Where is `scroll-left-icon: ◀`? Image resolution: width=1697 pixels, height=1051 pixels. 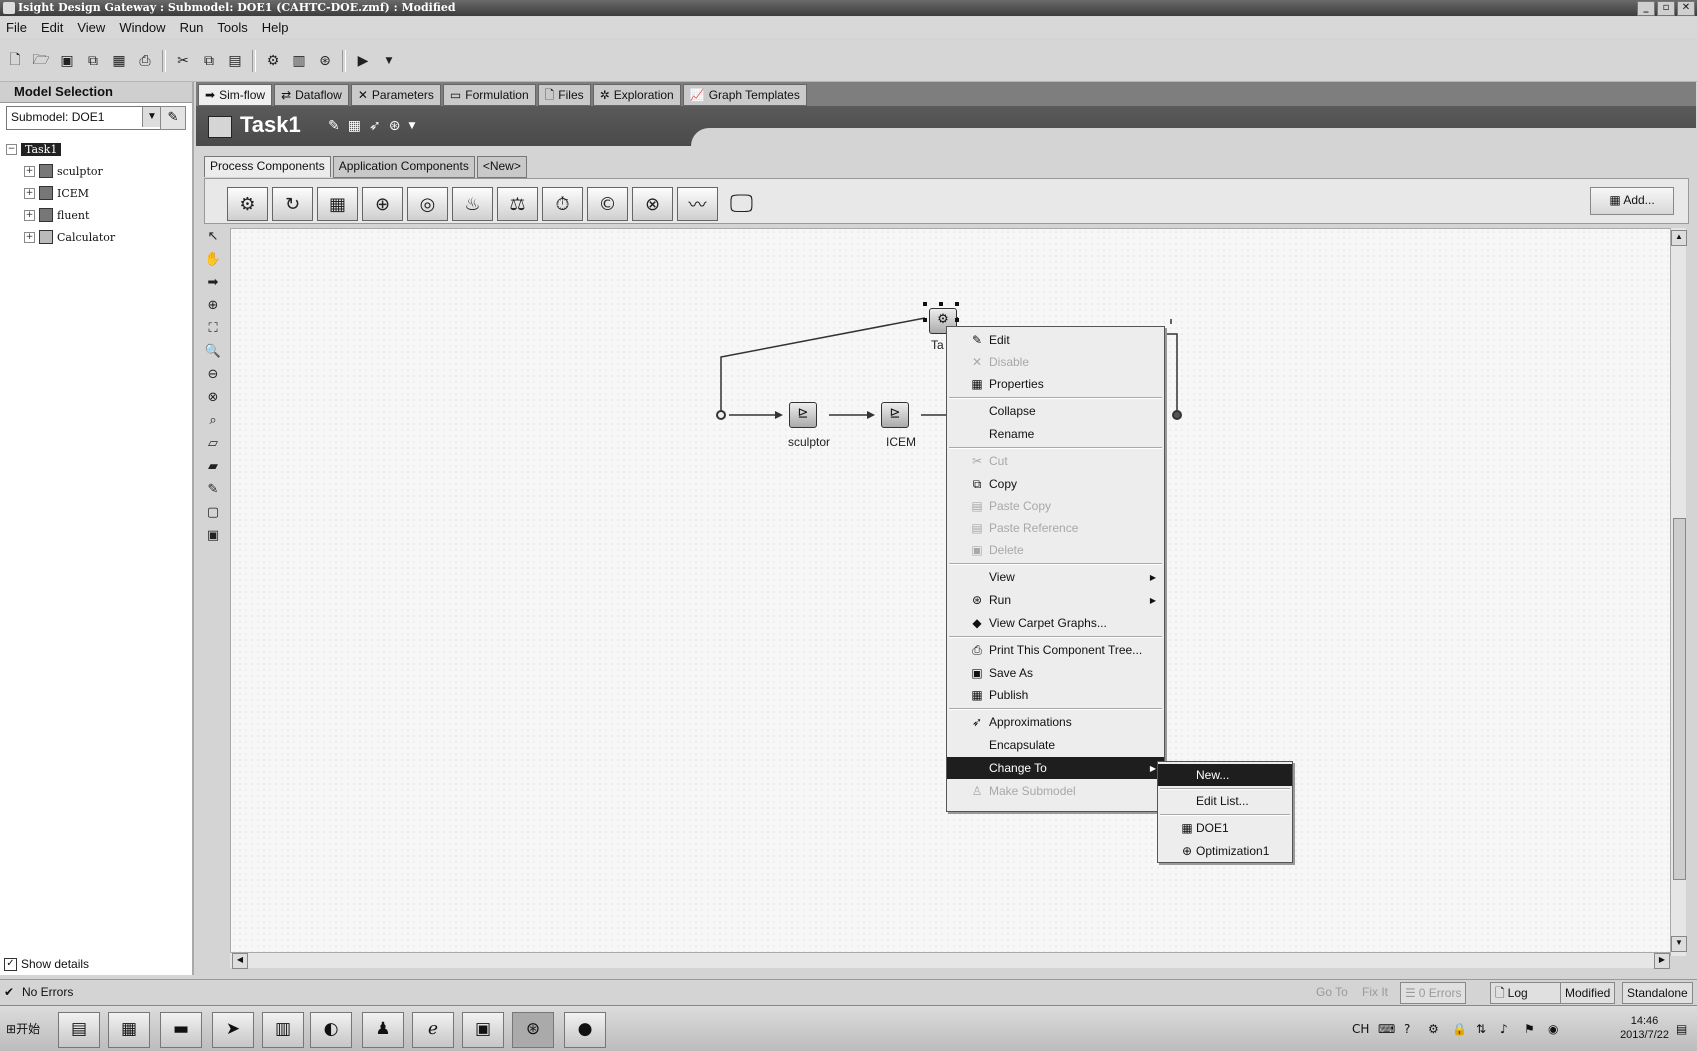
scroll-left-icon: ◀ is located at coordinates (240, 961).